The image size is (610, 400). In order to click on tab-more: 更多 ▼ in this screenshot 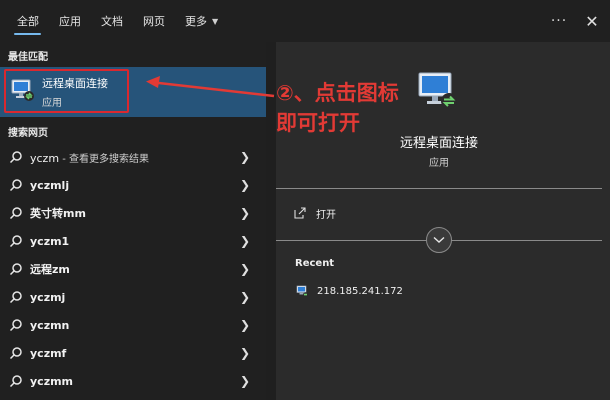, I will do `click(201, 21)`.